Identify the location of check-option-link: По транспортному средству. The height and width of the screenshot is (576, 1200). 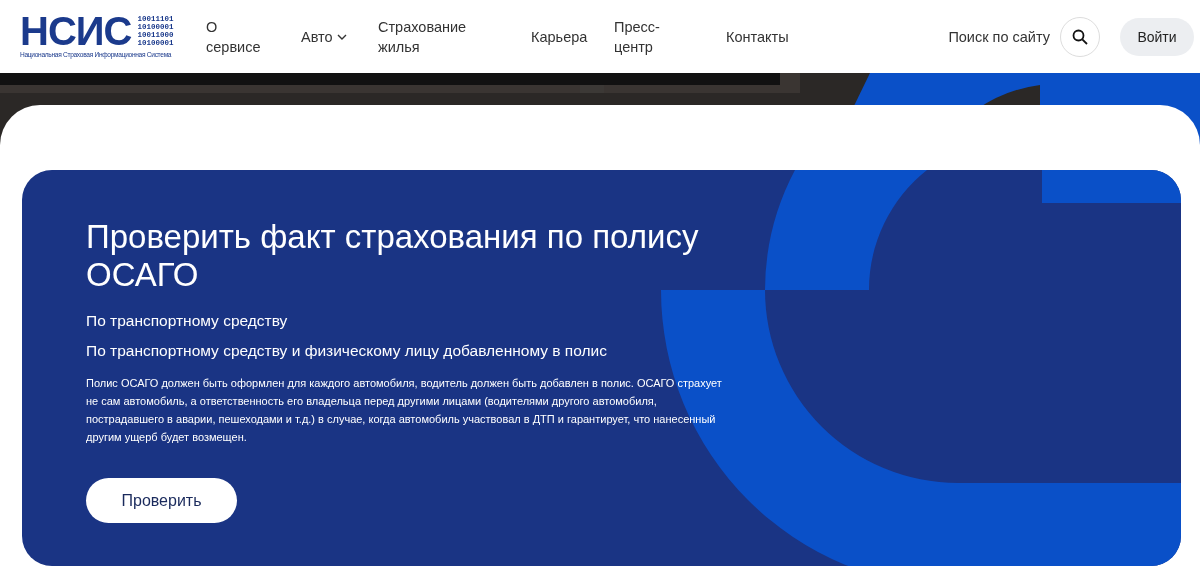
(406, 321).